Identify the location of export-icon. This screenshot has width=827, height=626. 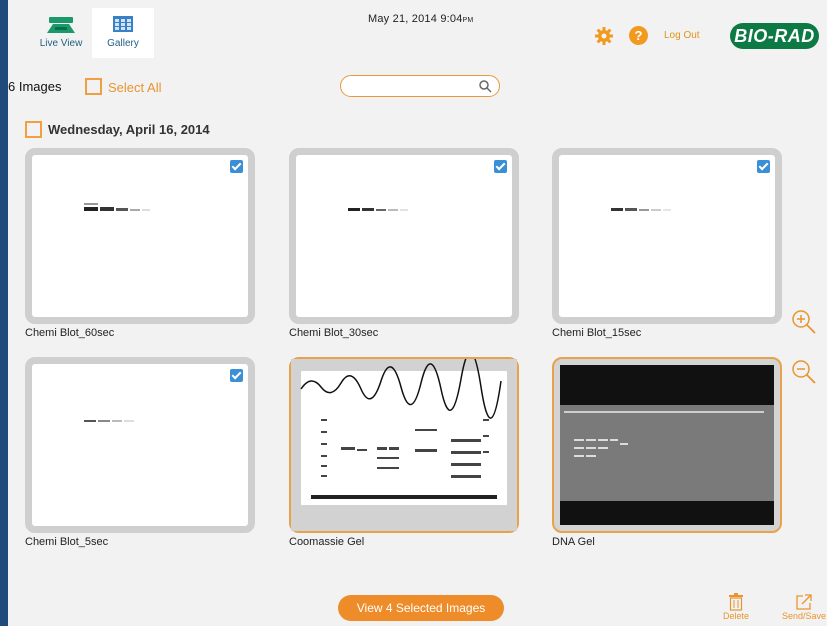
(804, 602).